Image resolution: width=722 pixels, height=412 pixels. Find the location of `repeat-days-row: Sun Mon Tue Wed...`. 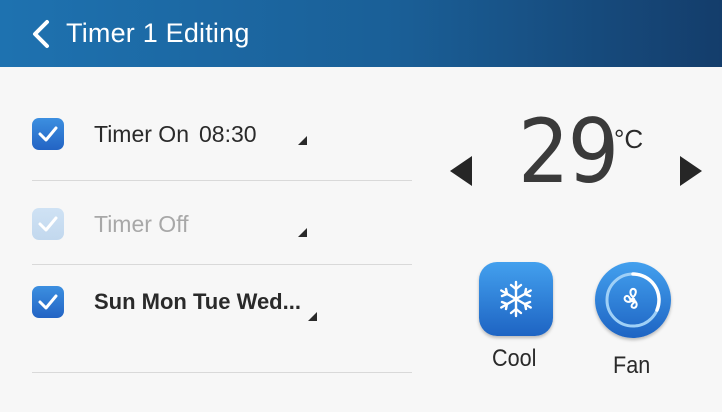

repeat-days-row: Sun Mon Tue Wed... is located at coordinates (222, 302).